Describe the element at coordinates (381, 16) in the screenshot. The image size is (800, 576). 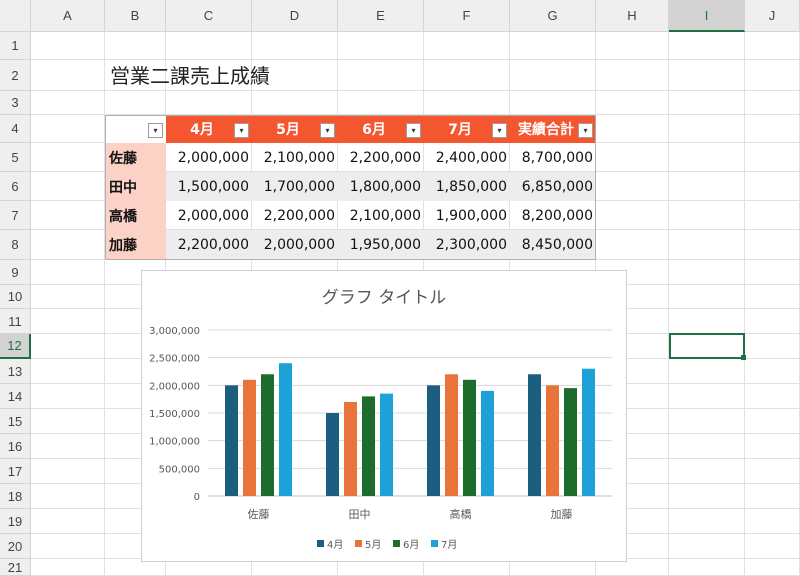
I see `column-header-E: E` at that location.